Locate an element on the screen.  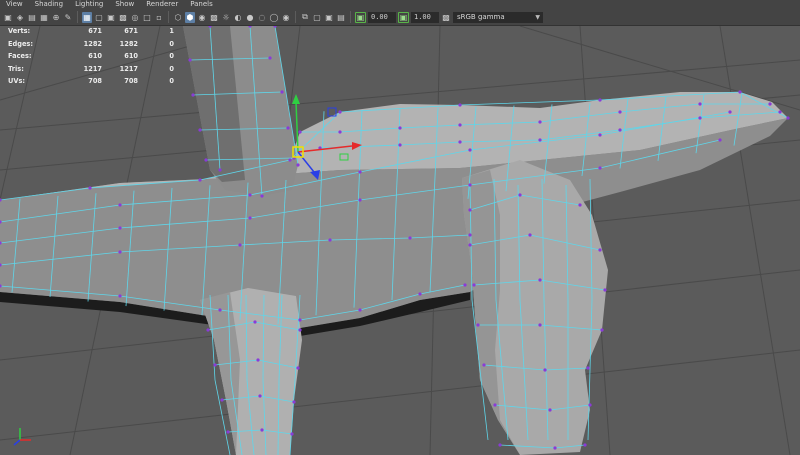
shadows-icon: ◐ is located at coordinates (238, 17).